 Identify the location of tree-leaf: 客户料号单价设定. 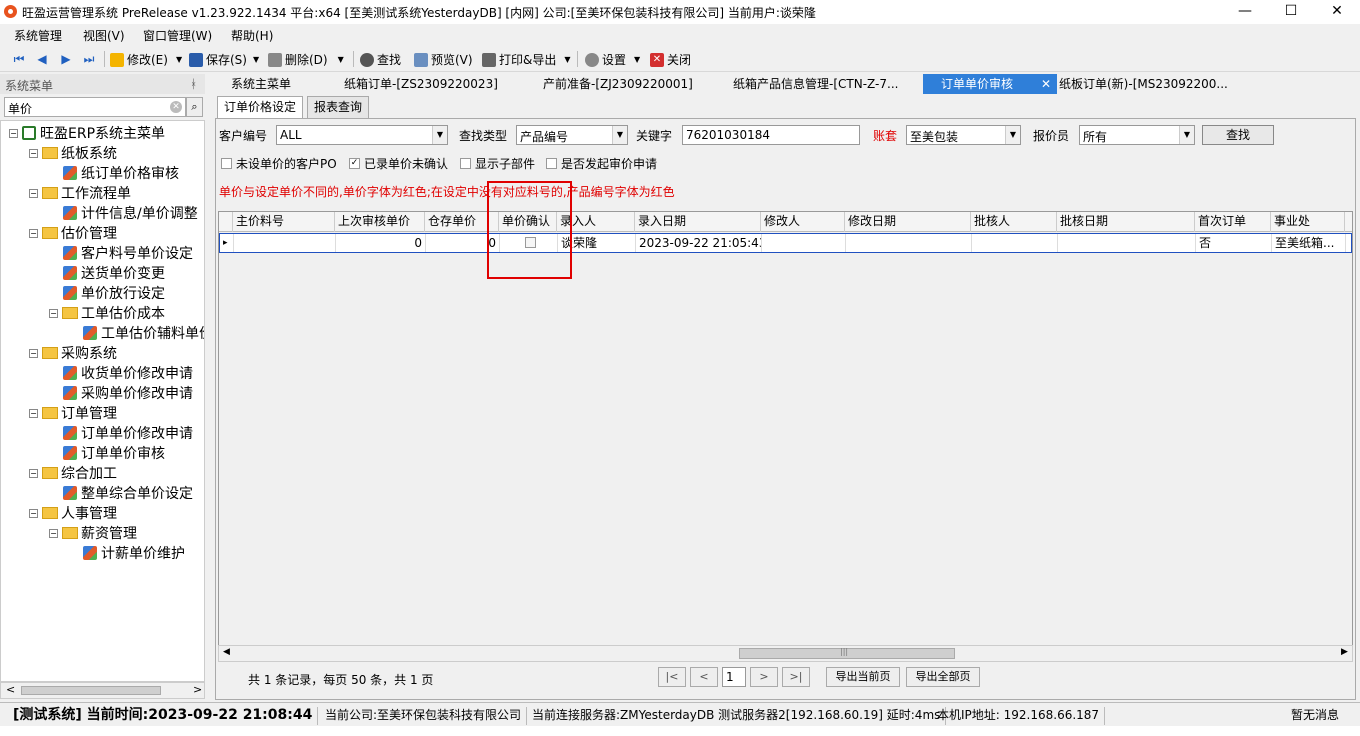
(128, 253).